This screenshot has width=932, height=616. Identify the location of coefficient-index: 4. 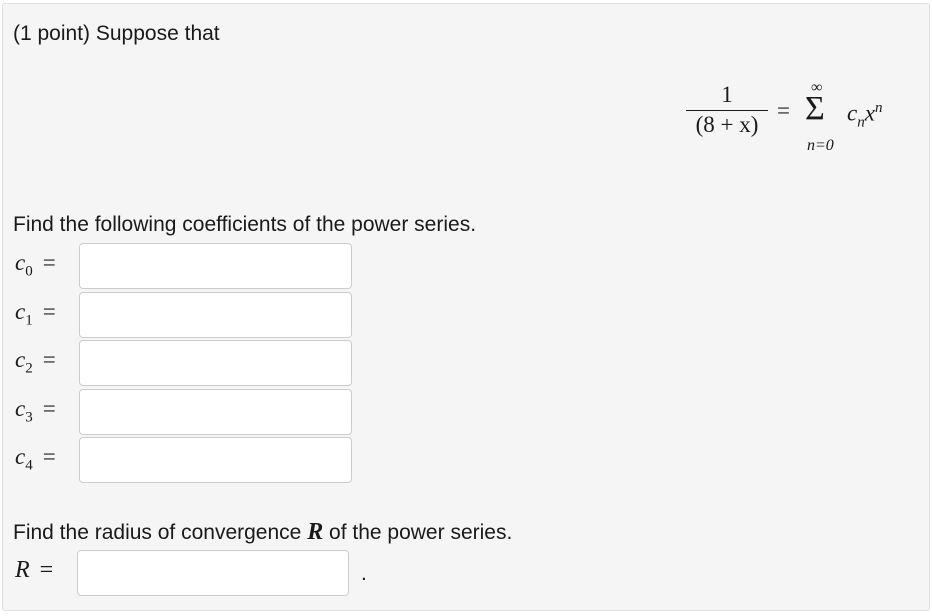
(29, 465).